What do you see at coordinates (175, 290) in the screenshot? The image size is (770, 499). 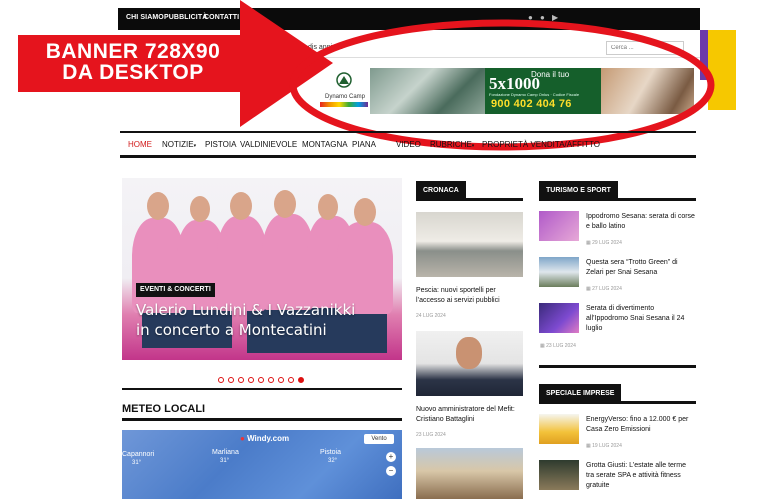 I see `hero-category-badge: EVENTI & CONCERTI` at bounding box center [175, 290].